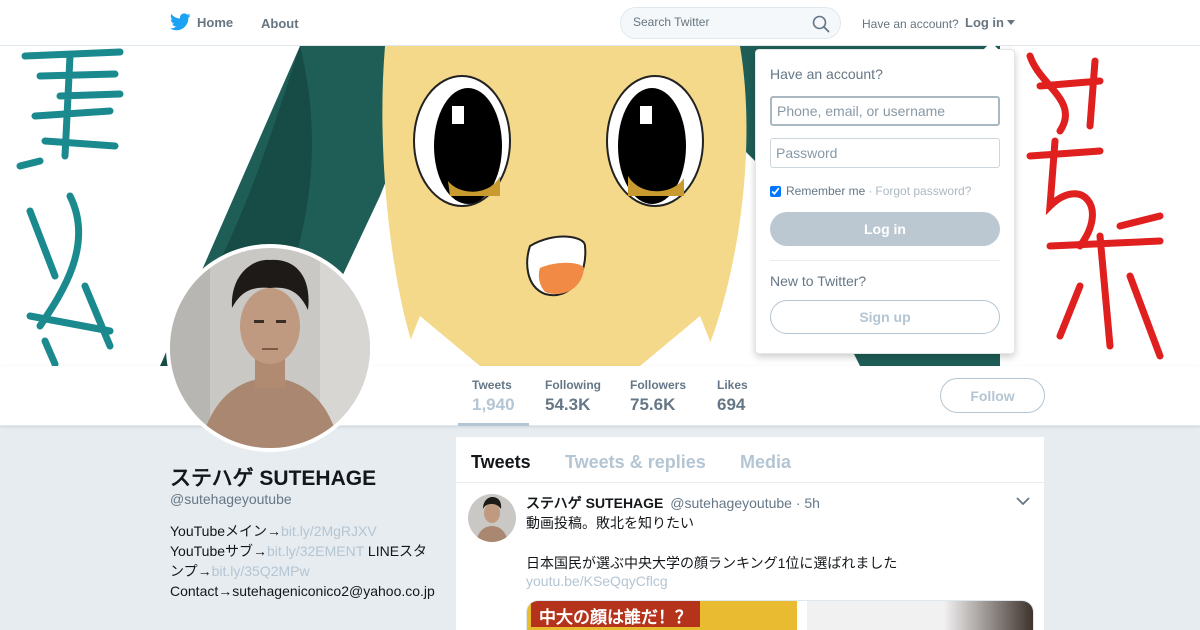 The image size is (1200, 630). What do you see at coordinates (600, 23) in the screenshot?
I see `top-nav: Home About Have an account? Log in` at bounding box center [600, 23].